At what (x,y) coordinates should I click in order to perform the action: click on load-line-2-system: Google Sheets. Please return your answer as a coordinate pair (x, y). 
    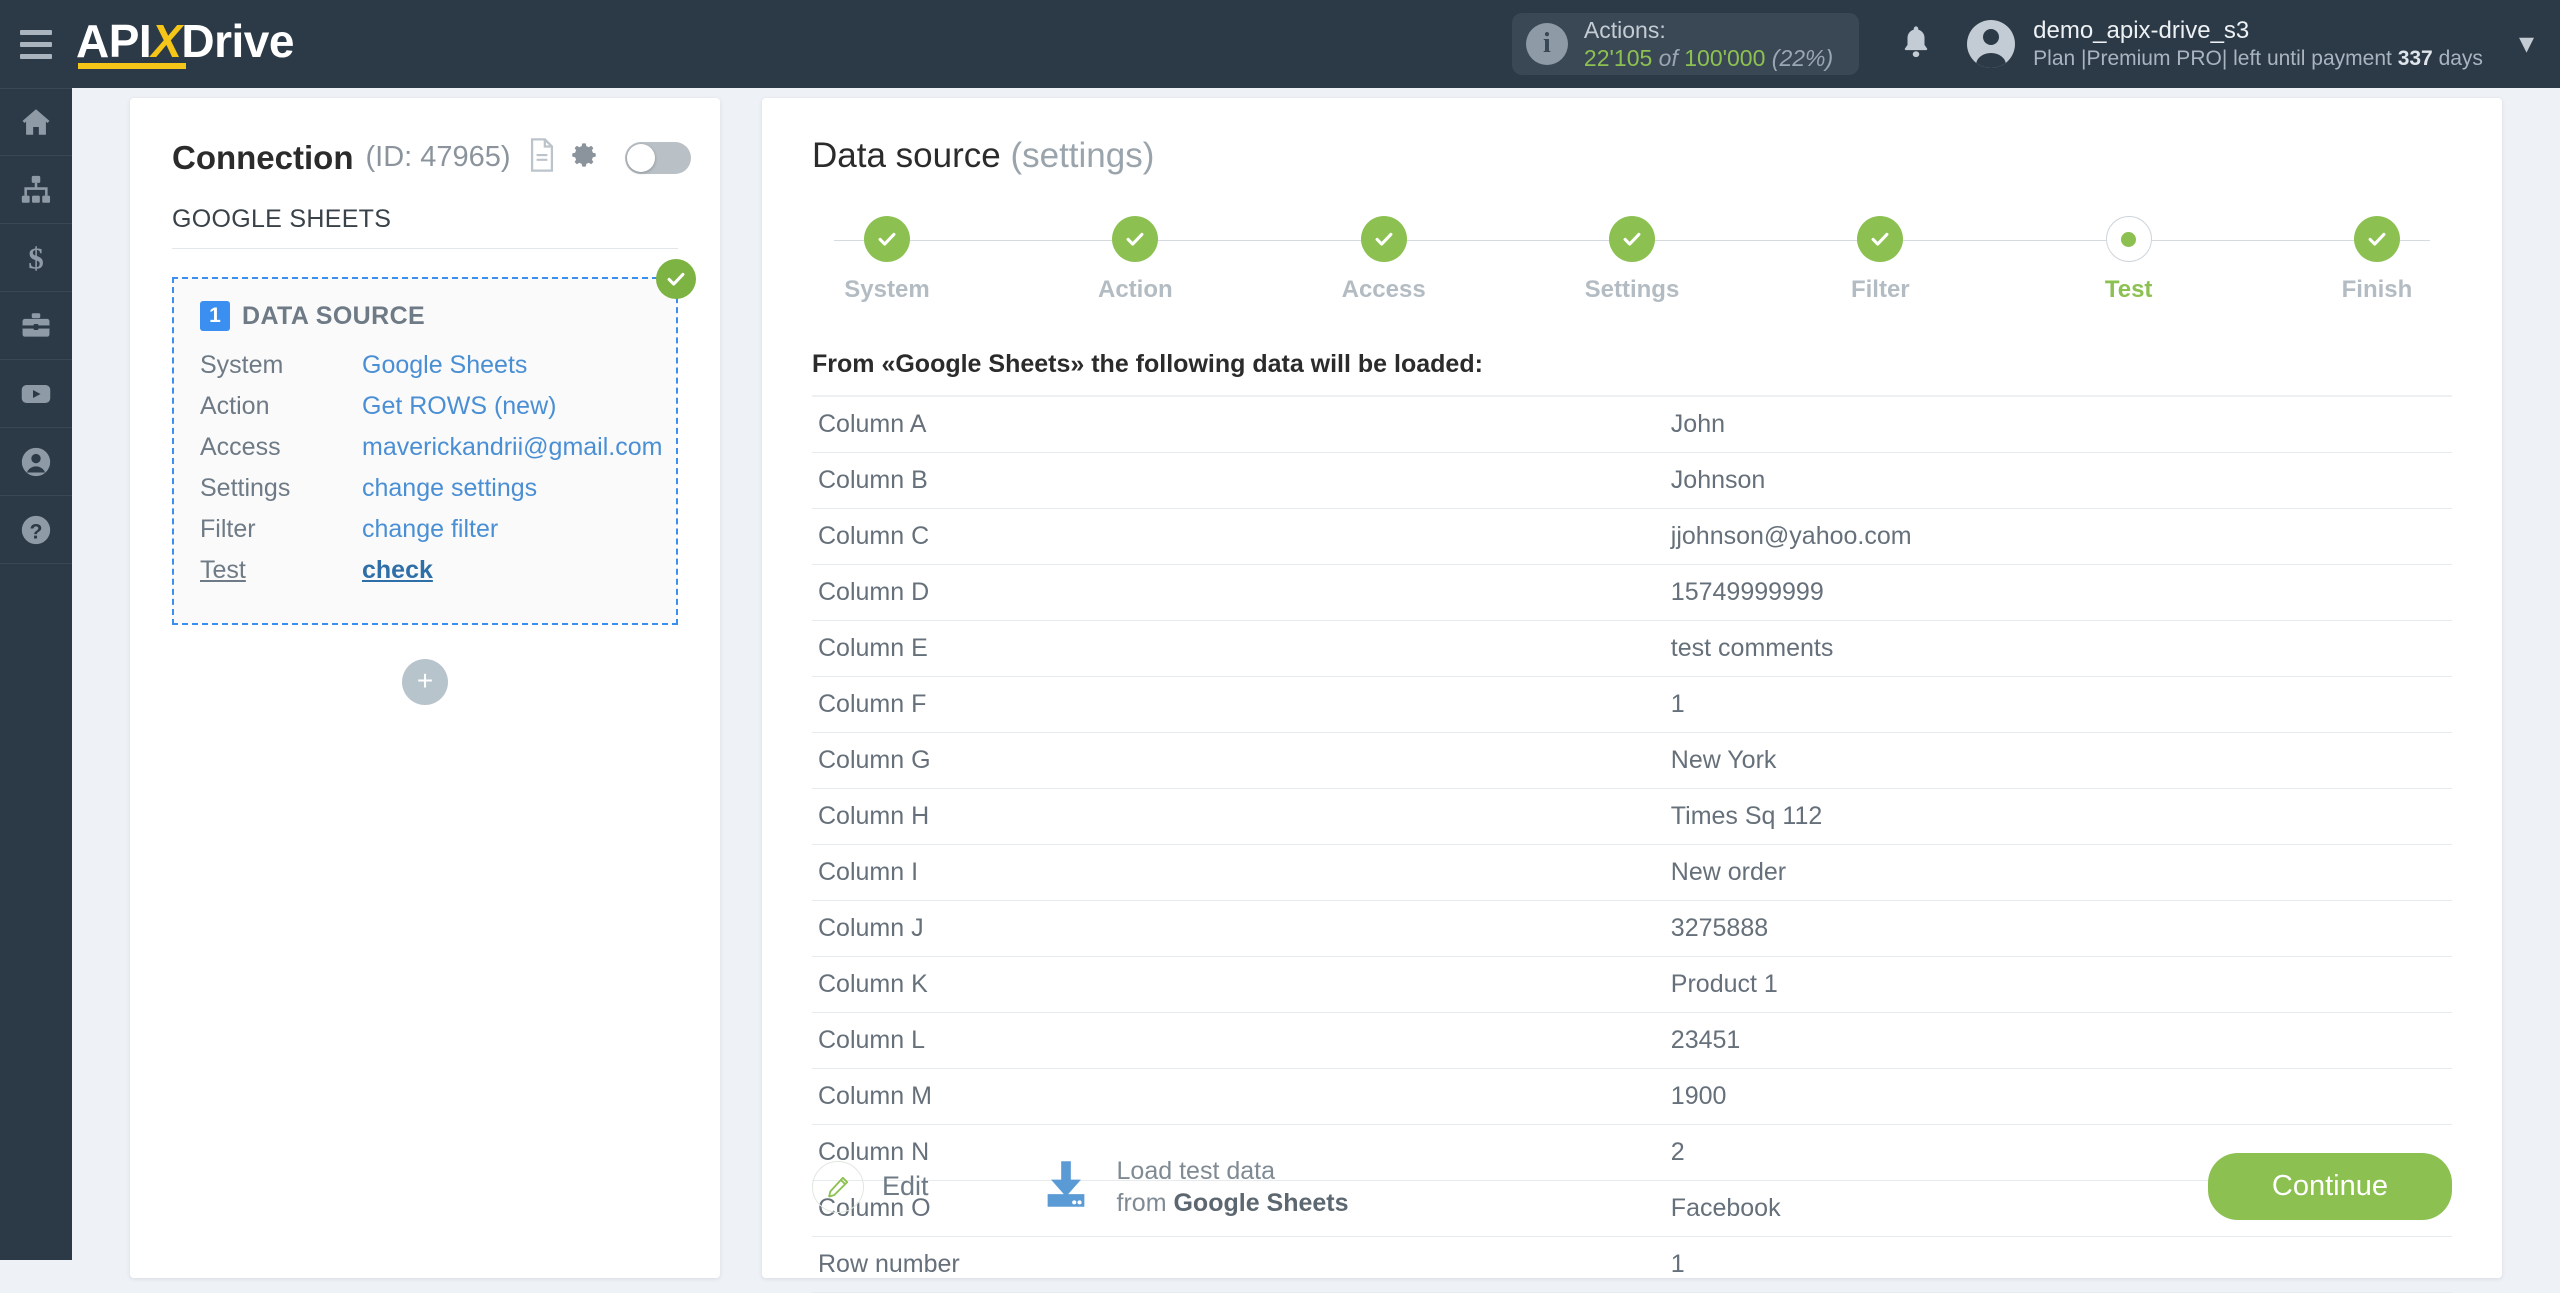
    Looking at the image, I should click on (1261, 1202).